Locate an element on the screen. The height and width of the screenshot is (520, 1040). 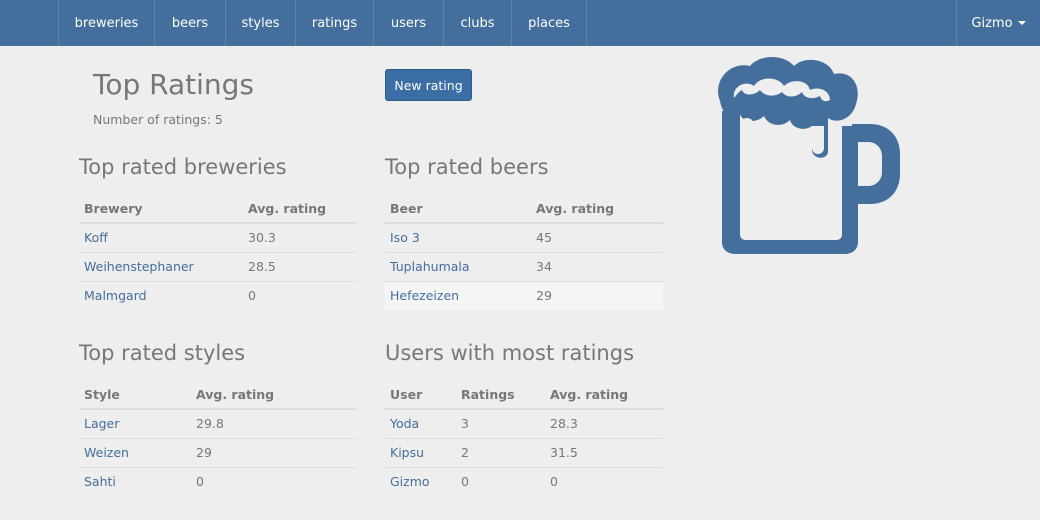
avg-rating: 28.5 is located at coordinates (300, 267).